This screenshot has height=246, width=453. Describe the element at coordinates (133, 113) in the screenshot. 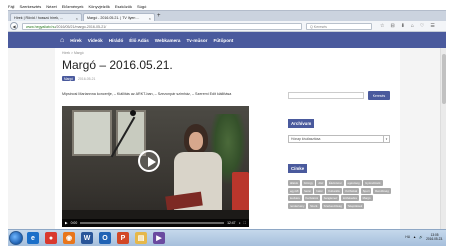

I see `microphone-icon` at that location.